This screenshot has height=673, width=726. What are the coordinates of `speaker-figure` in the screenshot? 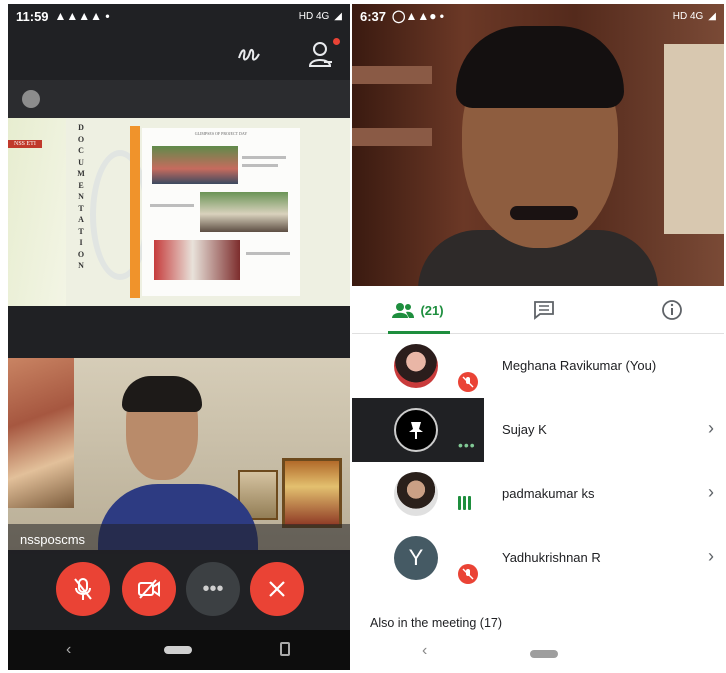 It's located at (538, 153).